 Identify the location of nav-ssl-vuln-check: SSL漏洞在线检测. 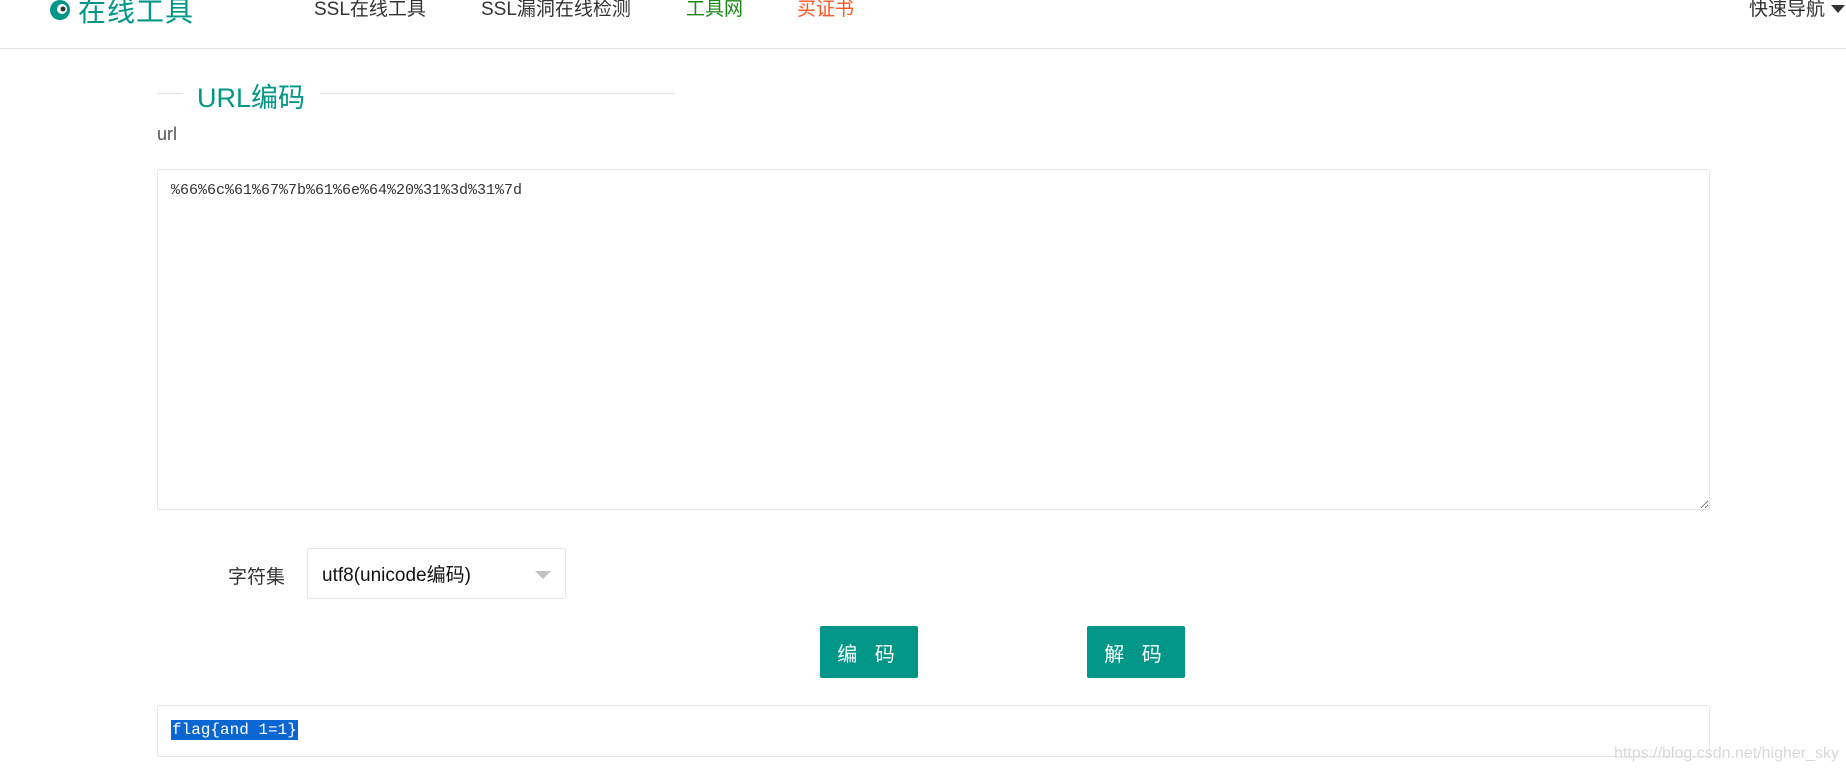
(556, 10).